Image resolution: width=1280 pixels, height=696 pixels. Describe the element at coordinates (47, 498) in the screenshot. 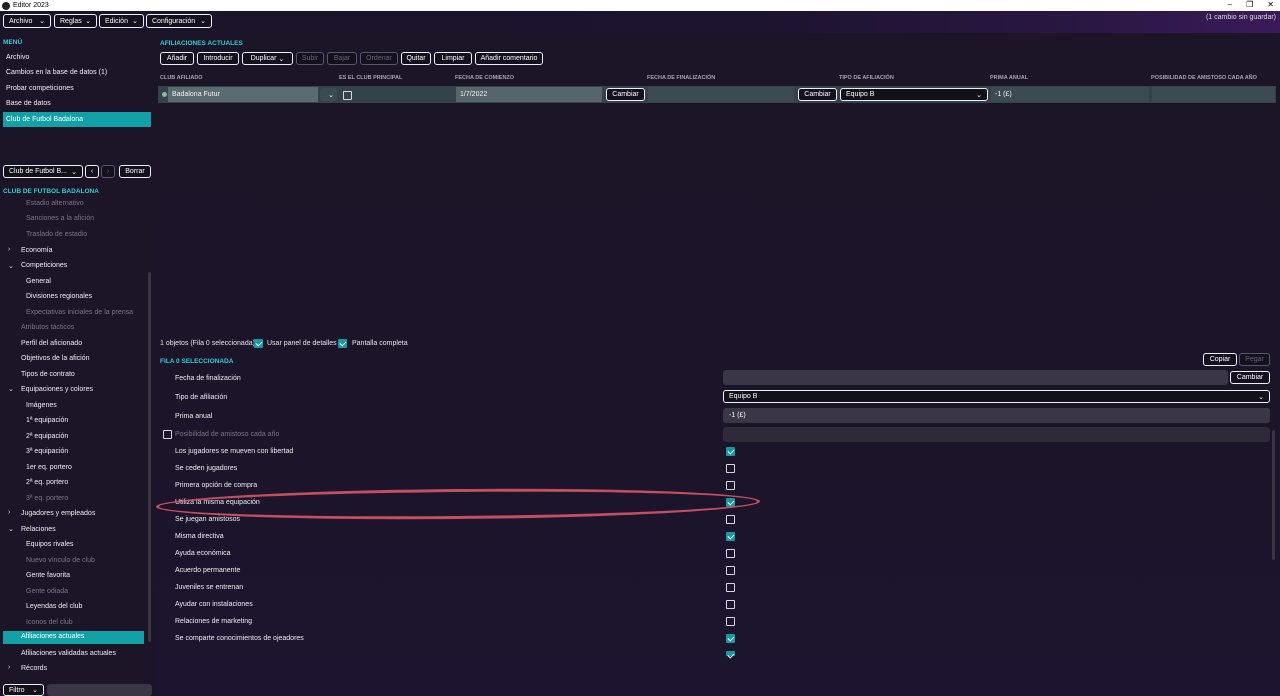

I see `tree-item: 3ª eq. portero` at that location.